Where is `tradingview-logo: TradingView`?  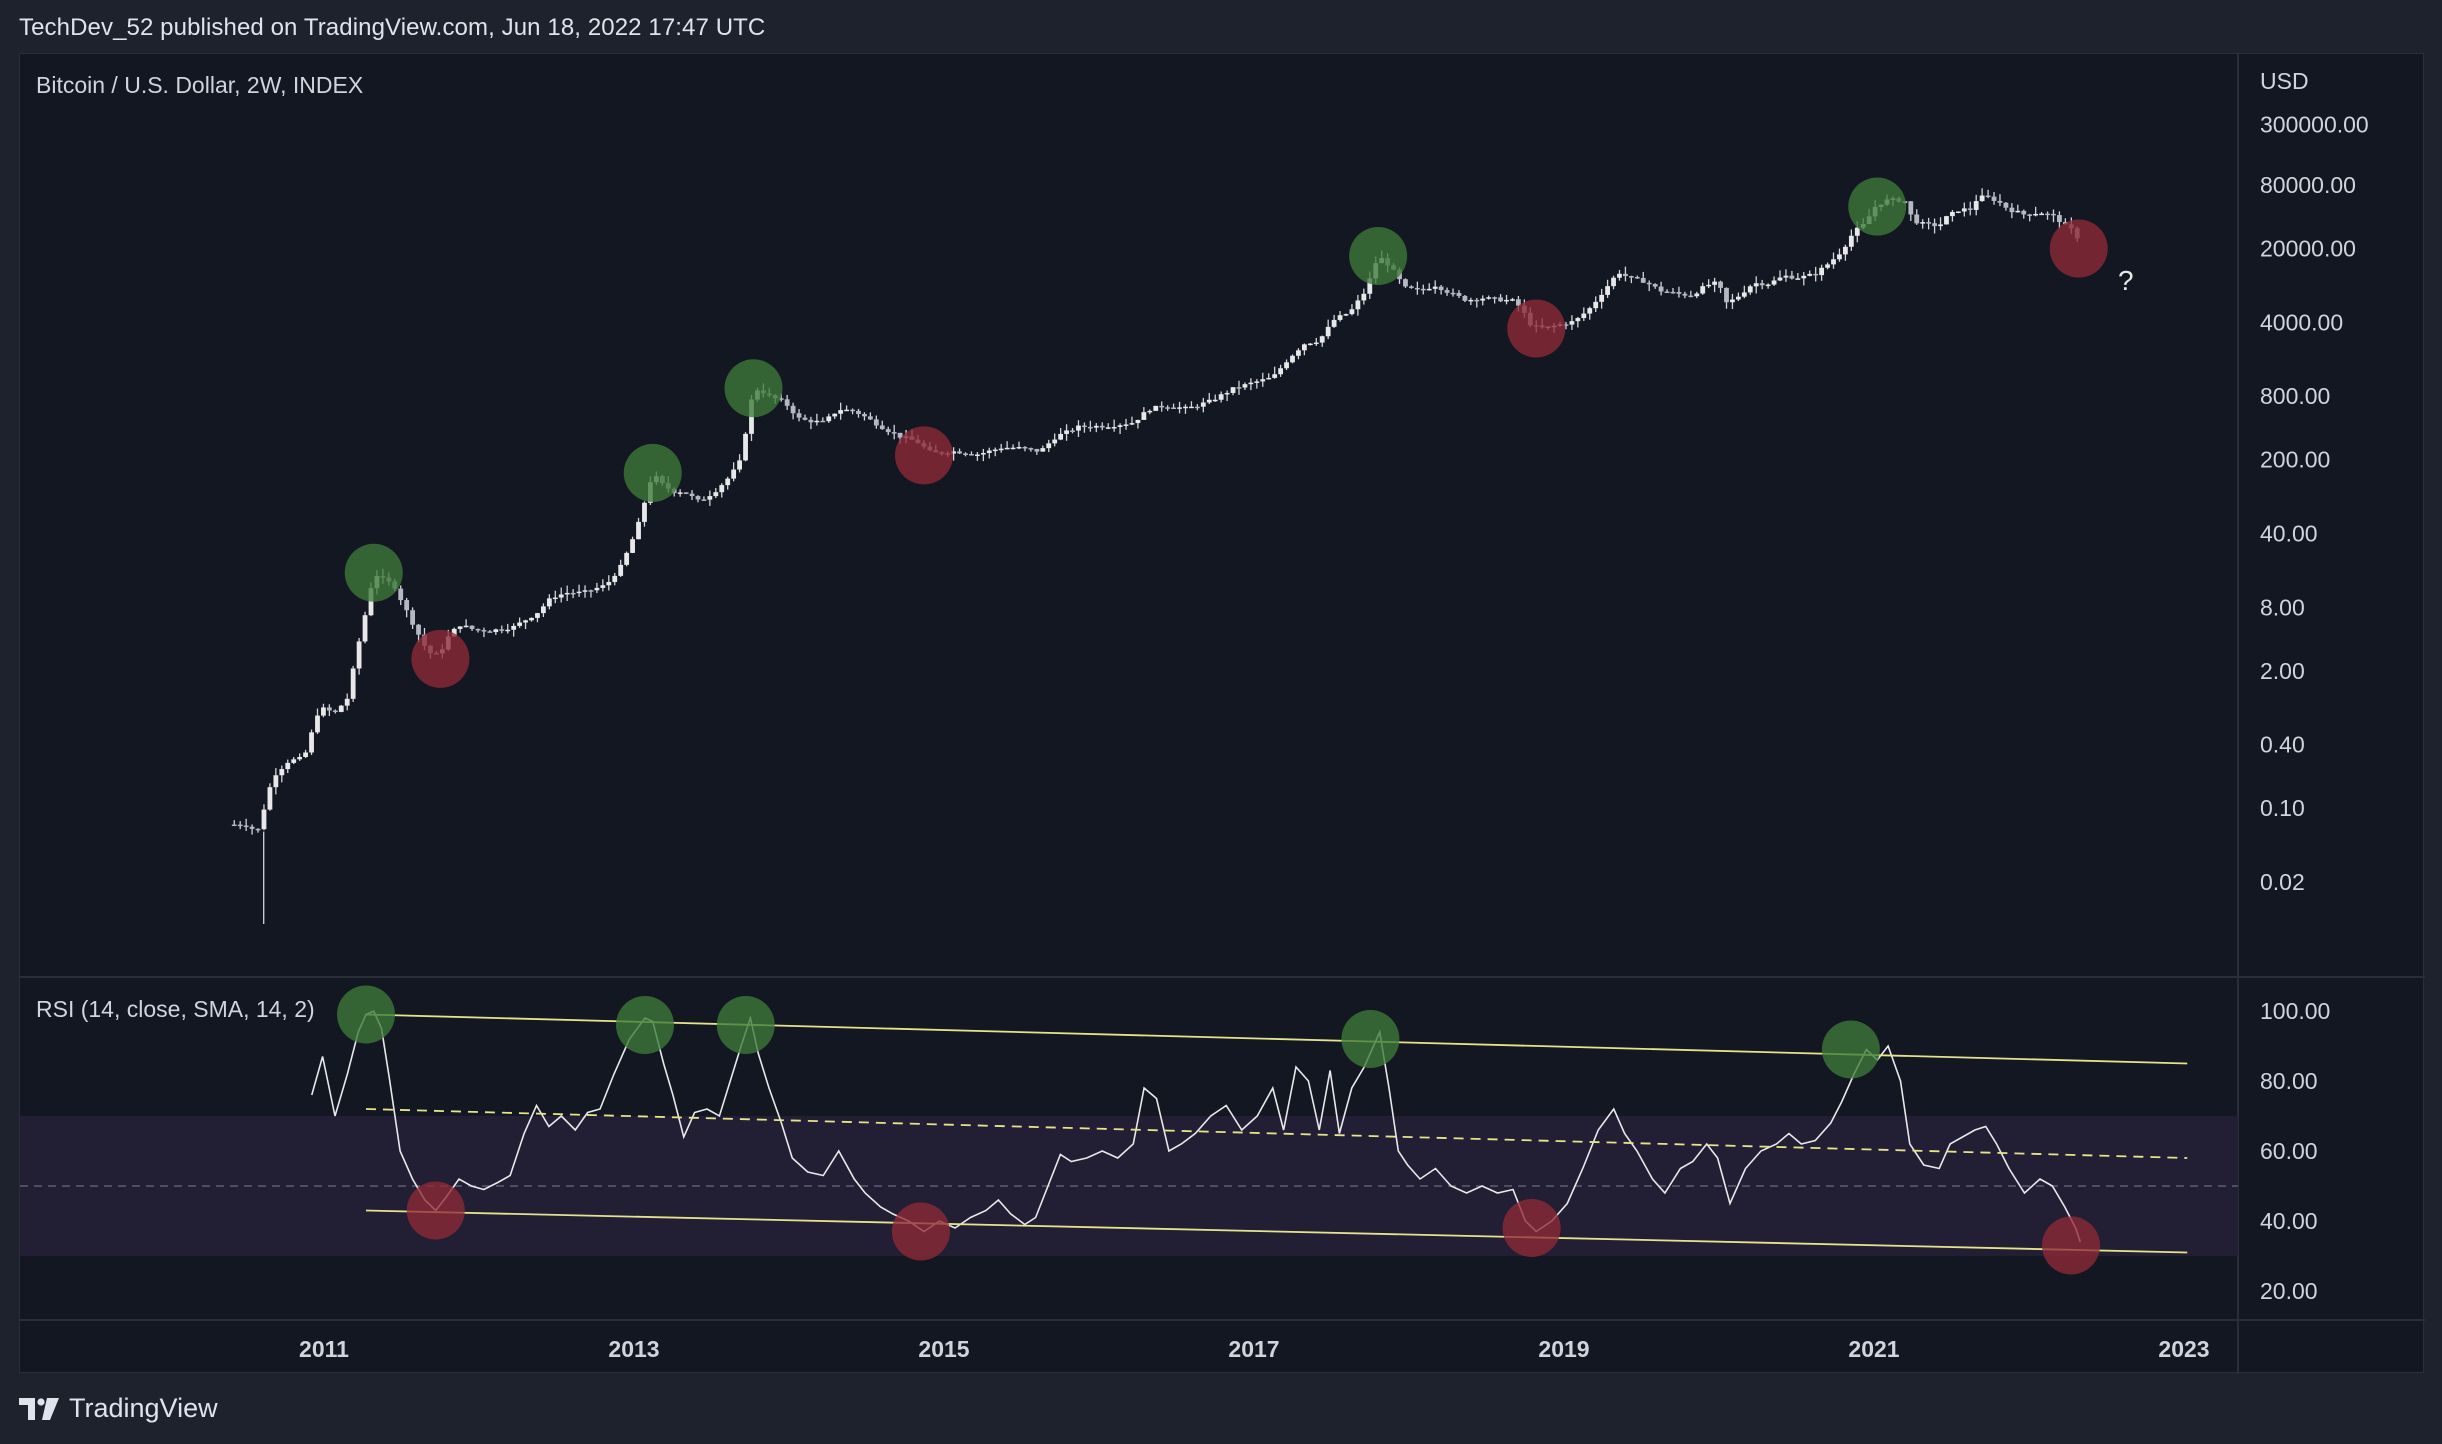
tradingview-logo: TradingView is located at coordinates (118, 1408).